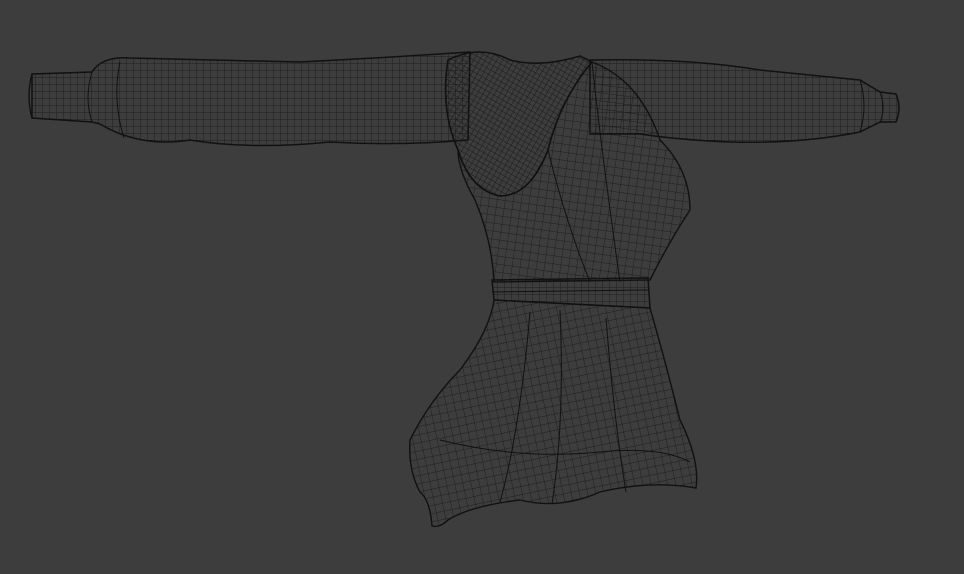  What do you see at coordinates (249, 99) in the screenshot?
I see `left-sleeve-mesh` at bounding box center [249, 99].